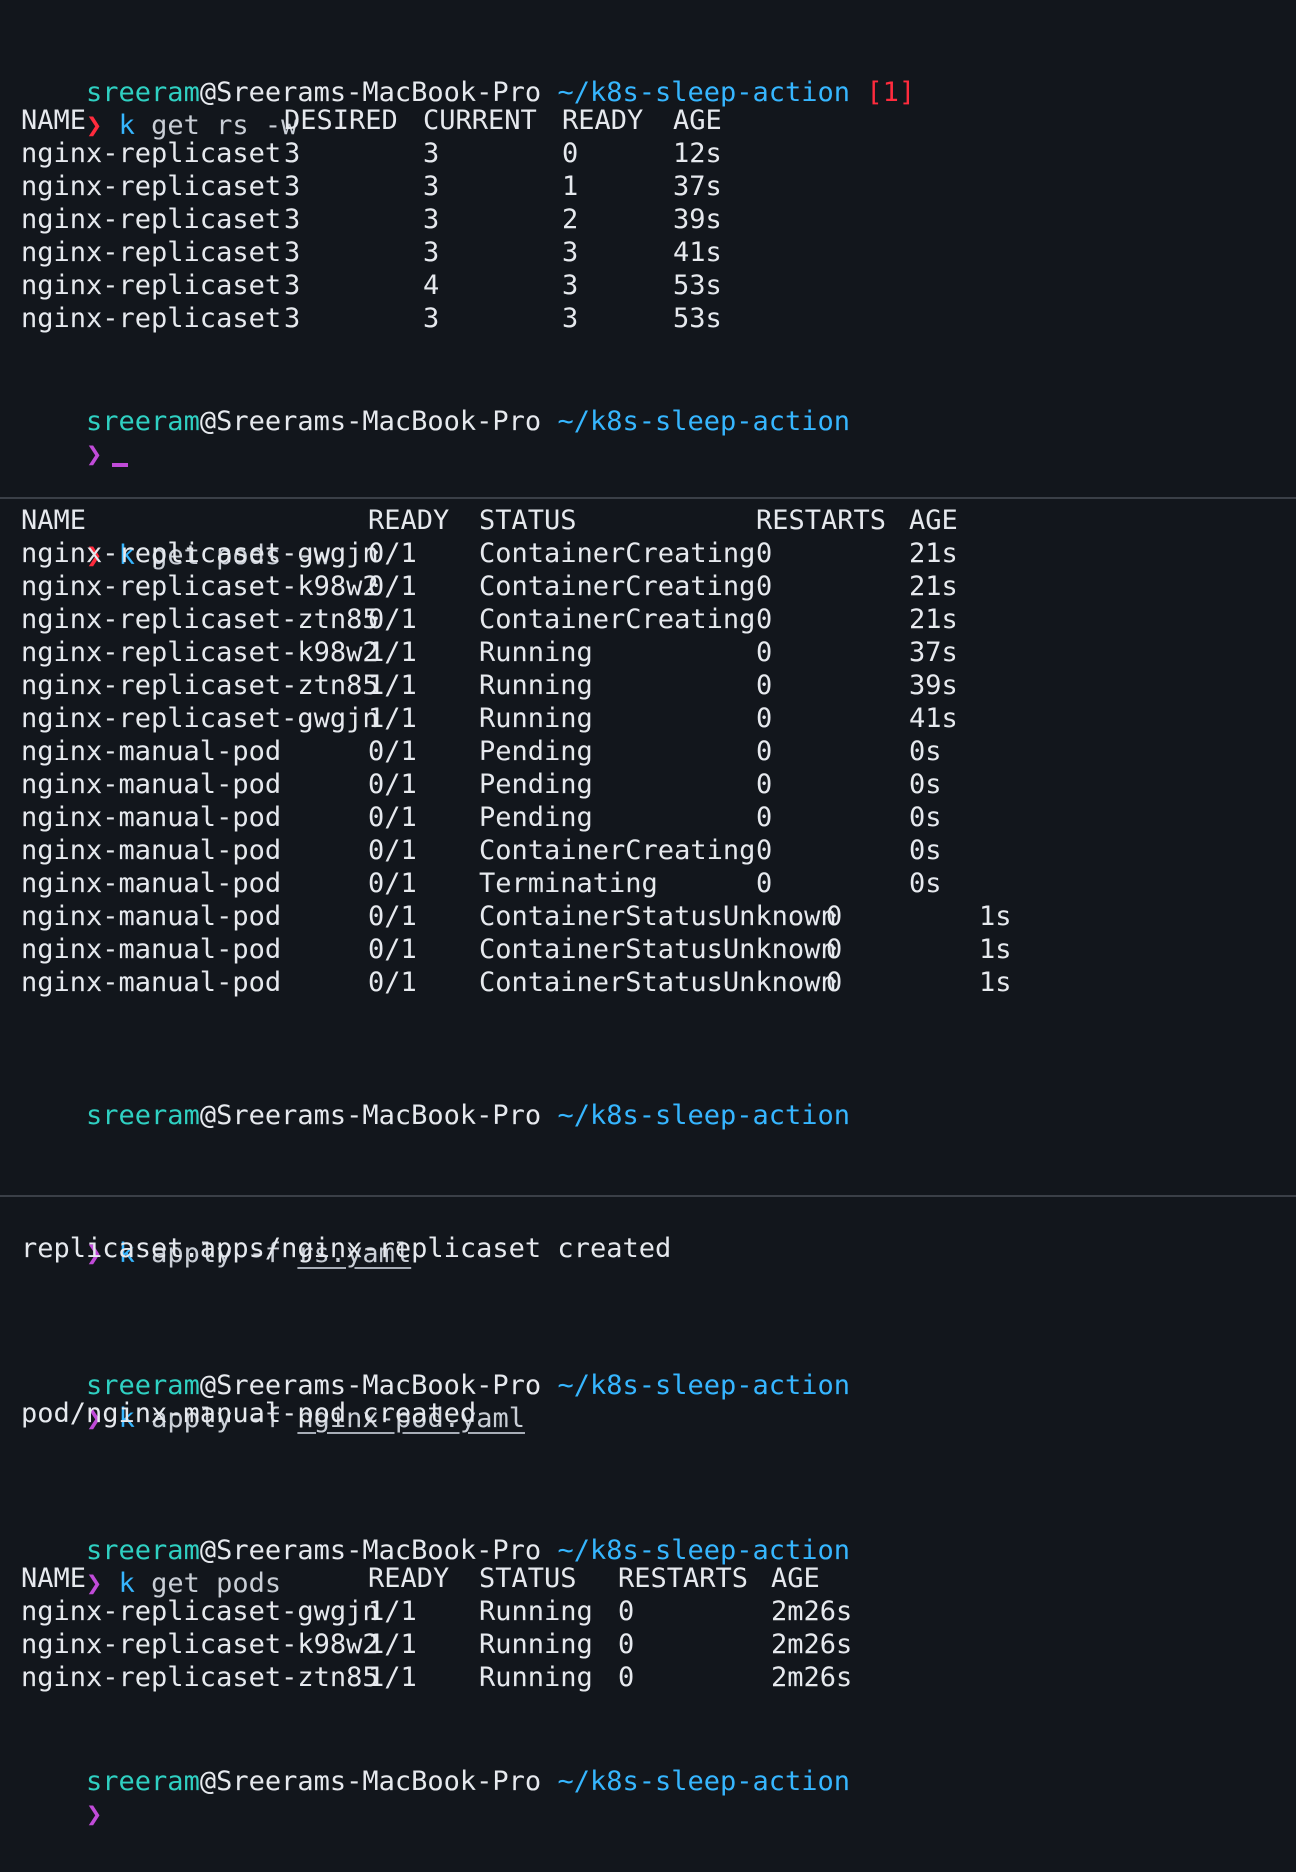  What do you see at coordinates (646, 1678) in the screenshot?
I see `table-row: nginx-replicaset-ztn85 1/1 Running 0 2m26s` at bounding box center [646, 1678].